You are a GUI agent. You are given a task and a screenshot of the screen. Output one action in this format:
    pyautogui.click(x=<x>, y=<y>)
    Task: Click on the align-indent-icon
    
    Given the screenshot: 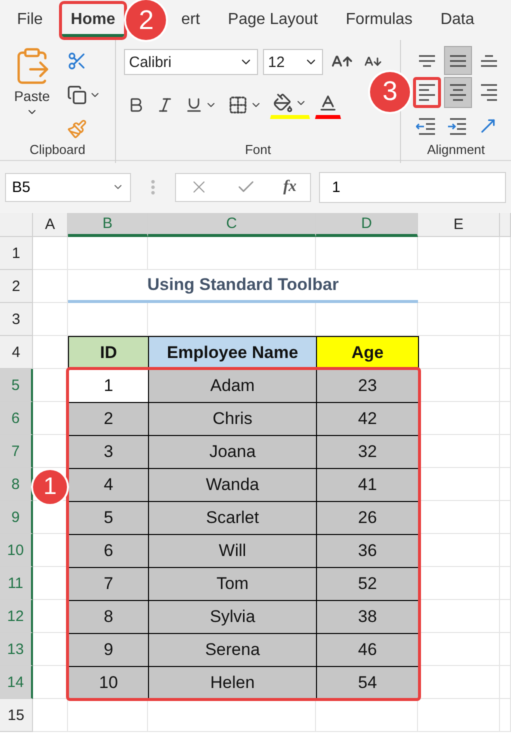 What is the action you would take?
    pyautogui.click(x=458, y=126)
    